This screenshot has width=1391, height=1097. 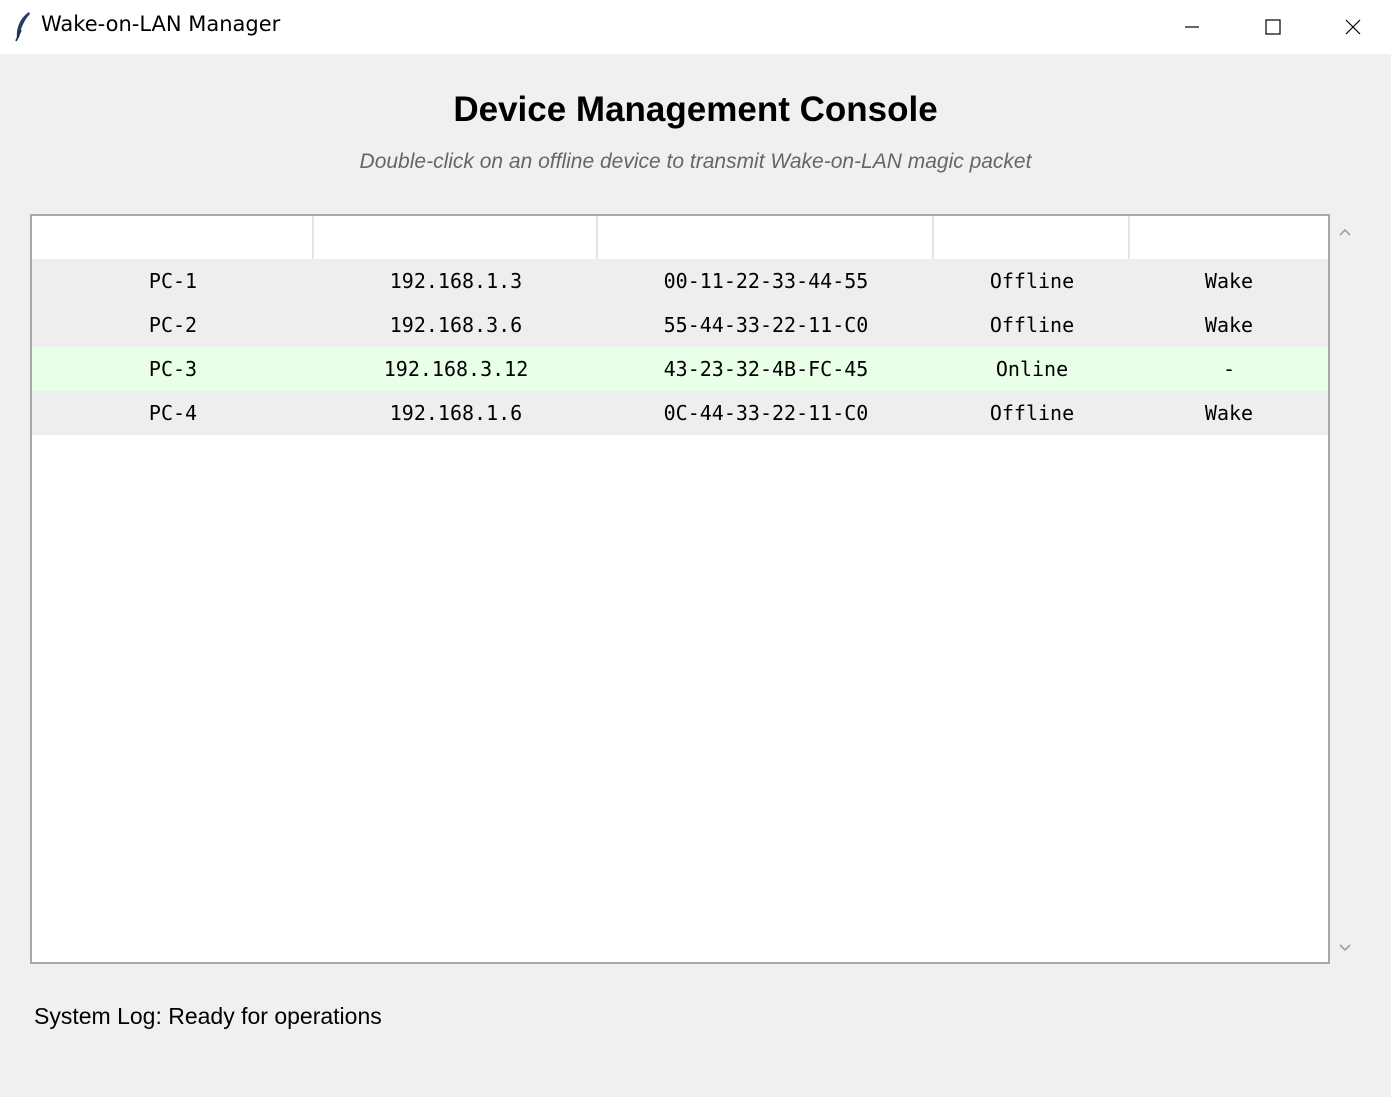 I want to click on device-name: PC-2, so click(x=173, y=325).